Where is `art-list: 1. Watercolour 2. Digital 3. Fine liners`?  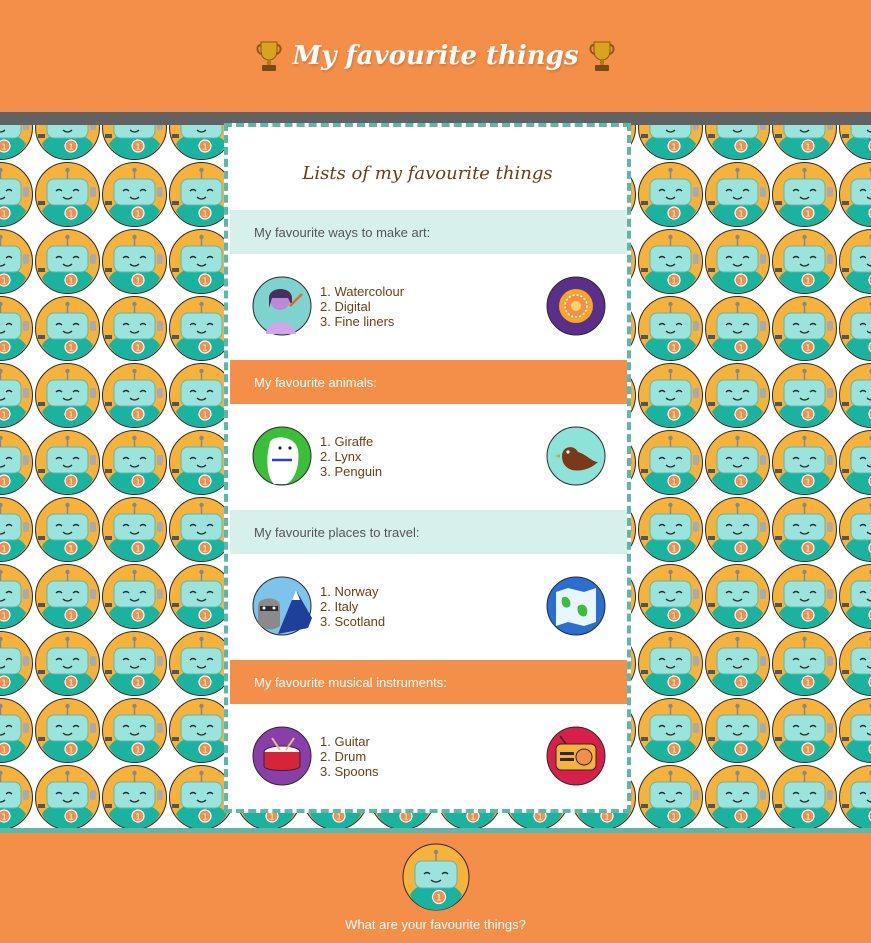
art-list: 1. Watercolour 2. Digital 3. Fine liners is located at coordinates (362, 306).